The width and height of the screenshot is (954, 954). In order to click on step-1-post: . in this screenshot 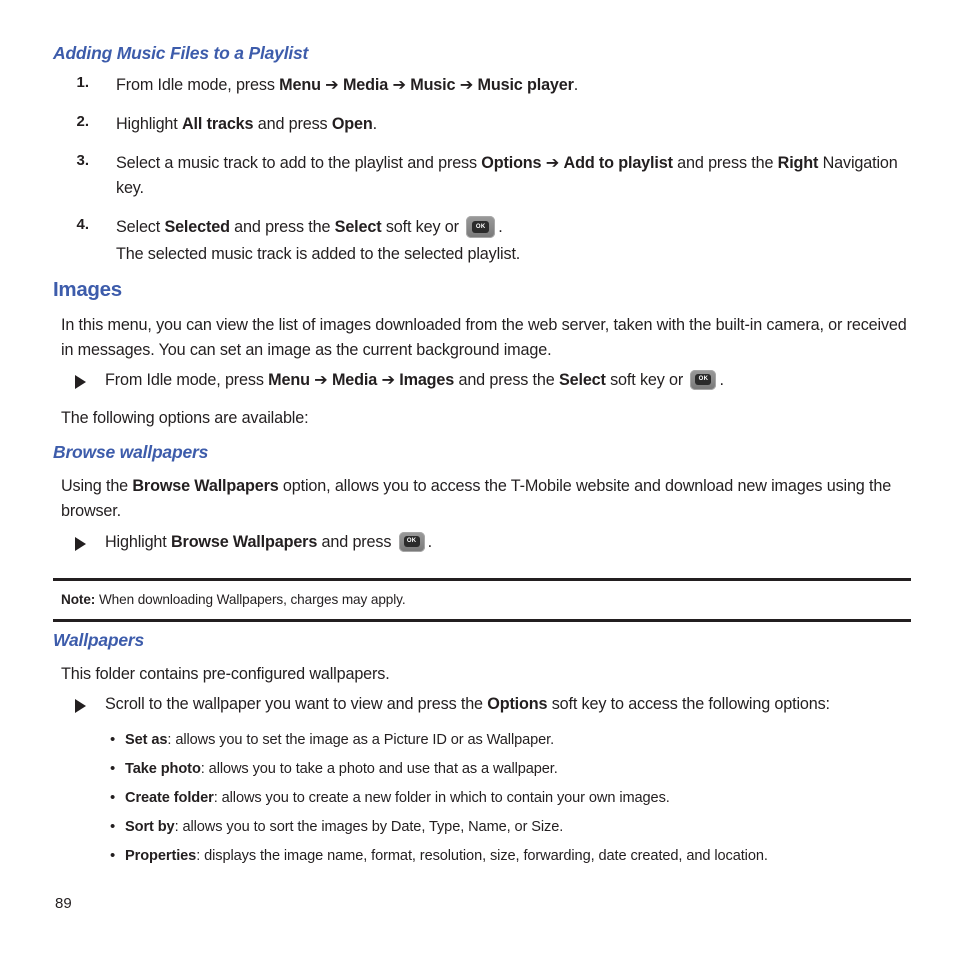, I will do `click(576, 85)`.